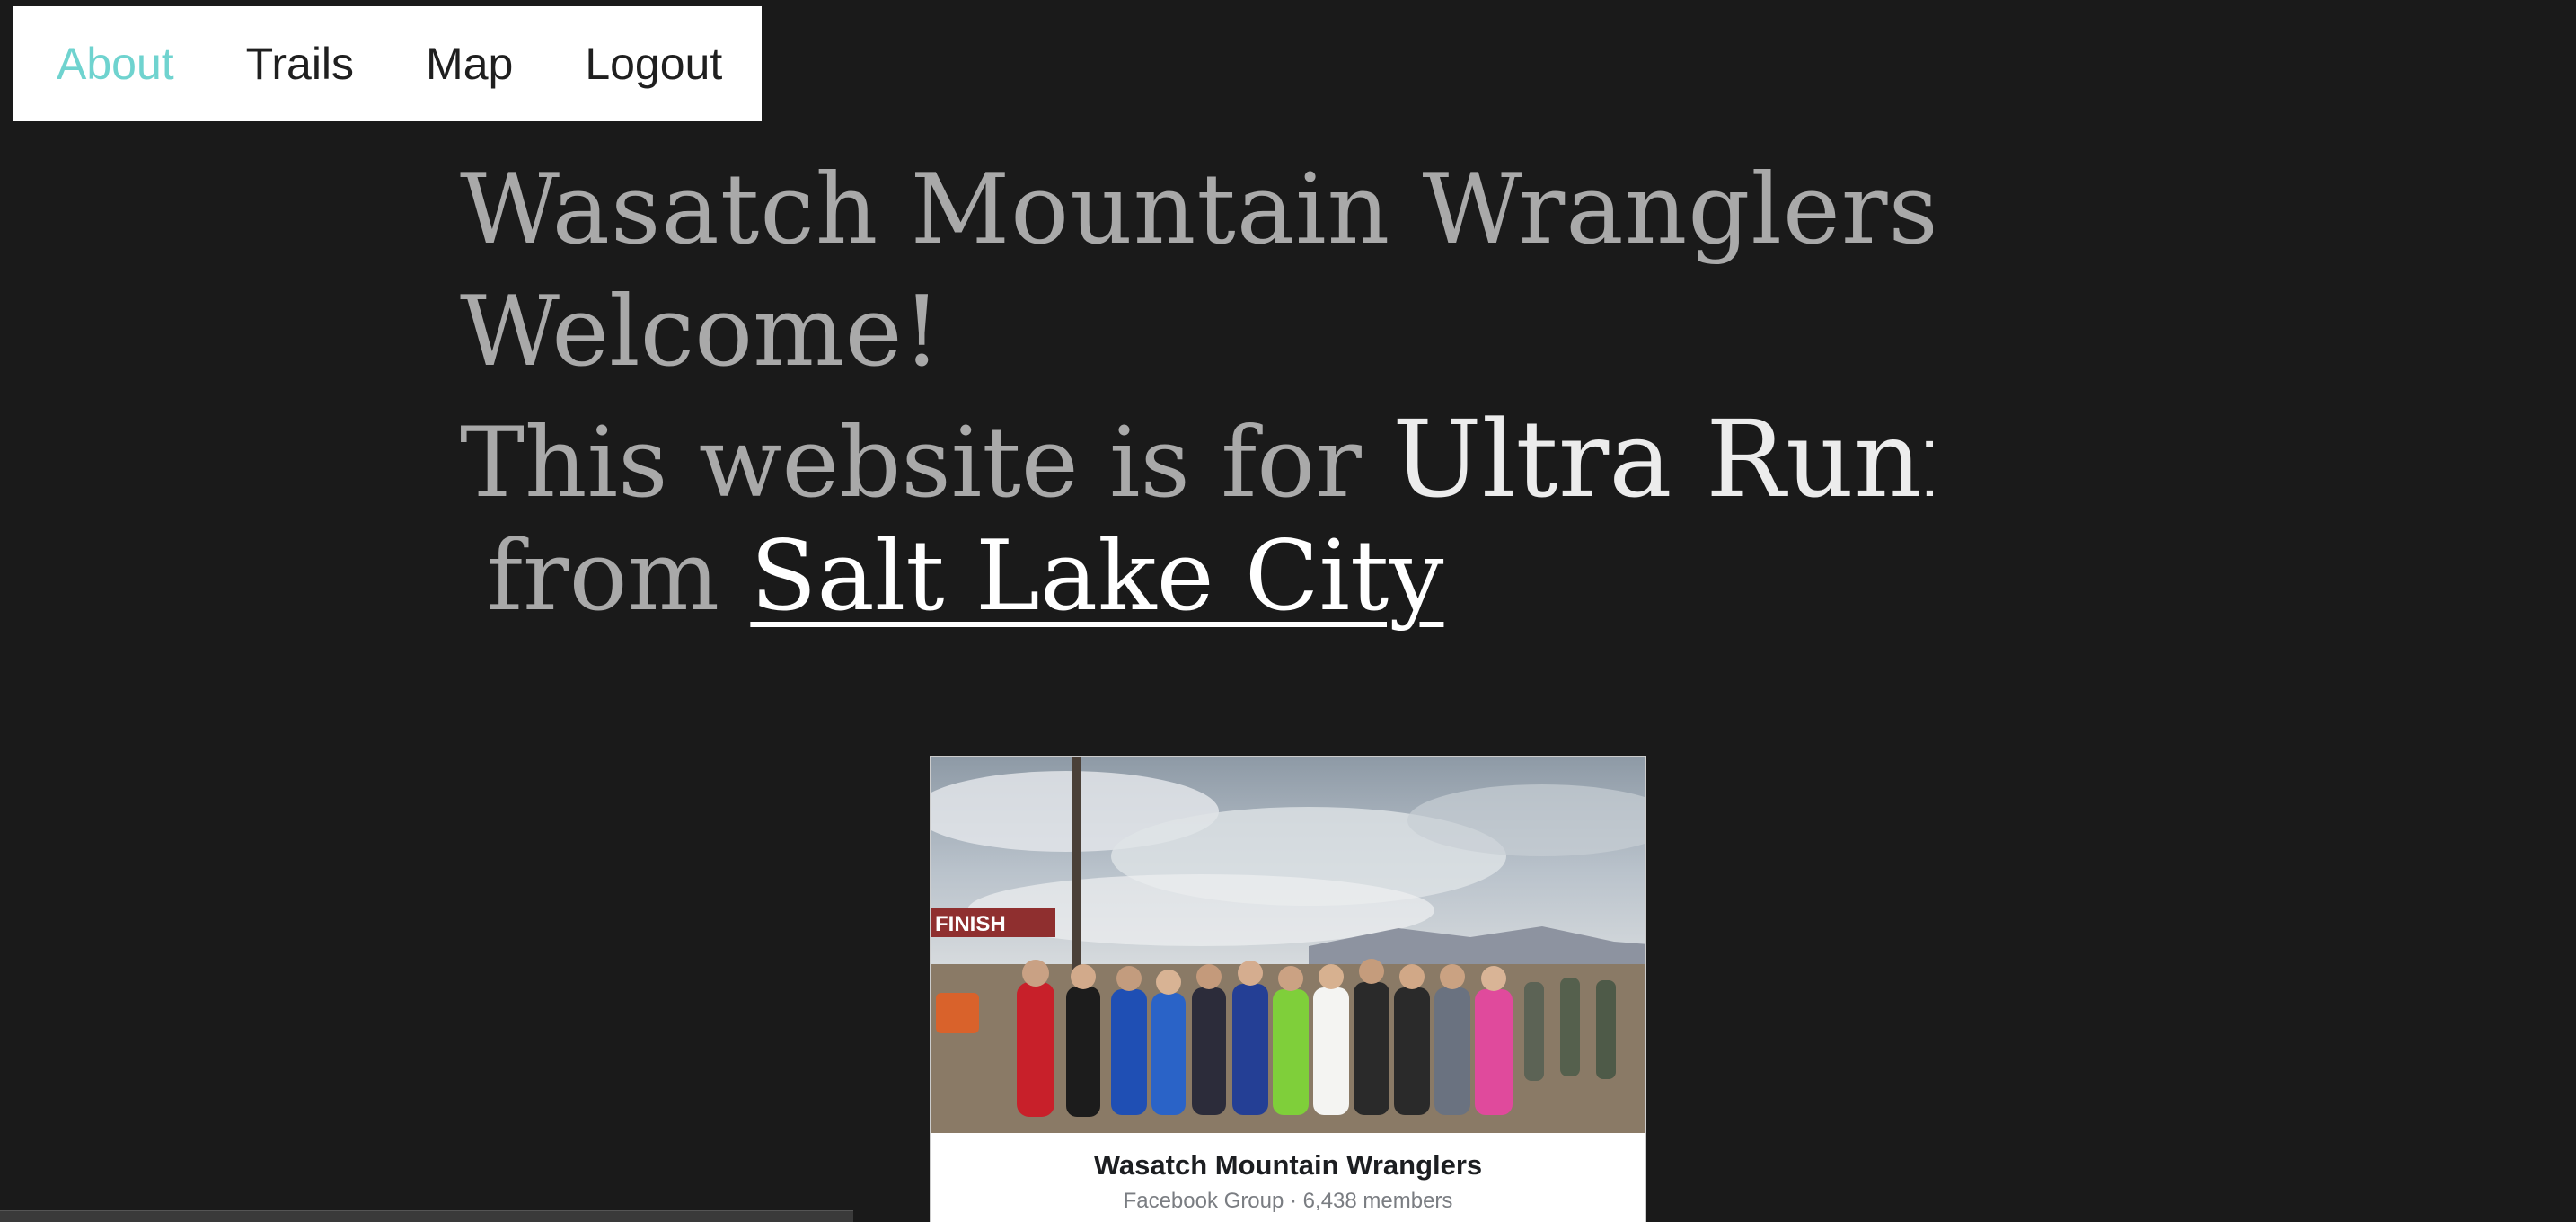 Image resolution: width=2576 pixels, height=1222 pixels. Describe the element at coordinates (1196, 210) in the screenshot. I see `site-title: Wasatch Mountain Wranglers` at that location.